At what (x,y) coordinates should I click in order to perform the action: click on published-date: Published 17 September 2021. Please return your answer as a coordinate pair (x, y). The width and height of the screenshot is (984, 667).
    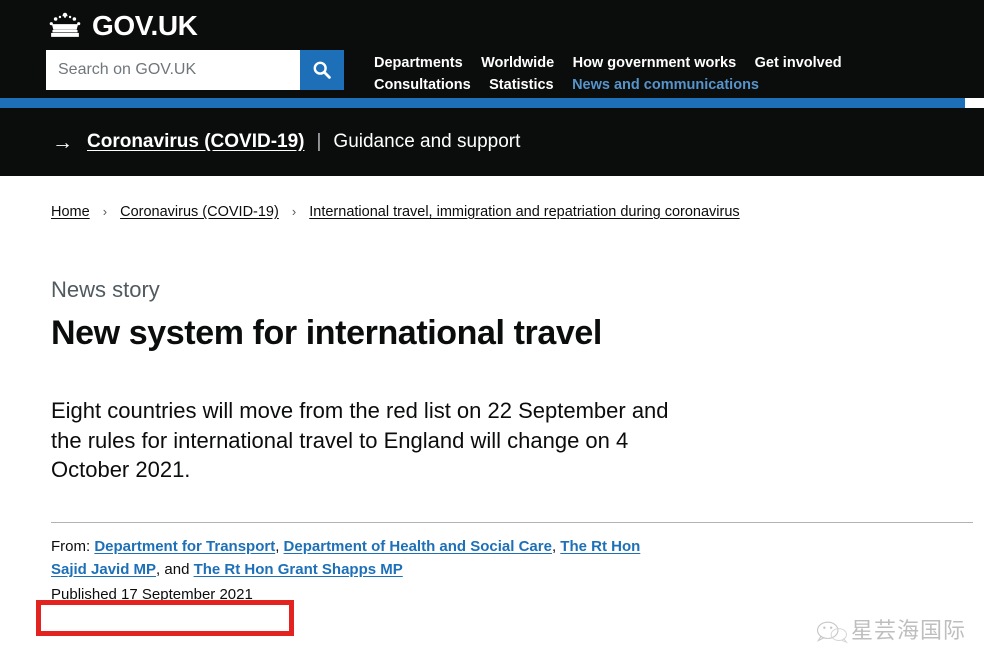
    Looking at the image, I should click on (152, 595).